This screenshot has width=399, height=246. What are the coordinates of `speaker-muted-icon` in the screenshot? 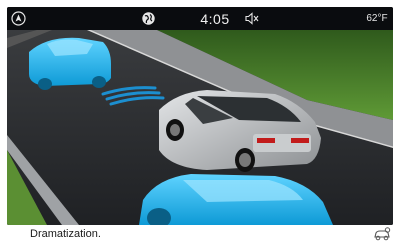 It's located at (252, 18).